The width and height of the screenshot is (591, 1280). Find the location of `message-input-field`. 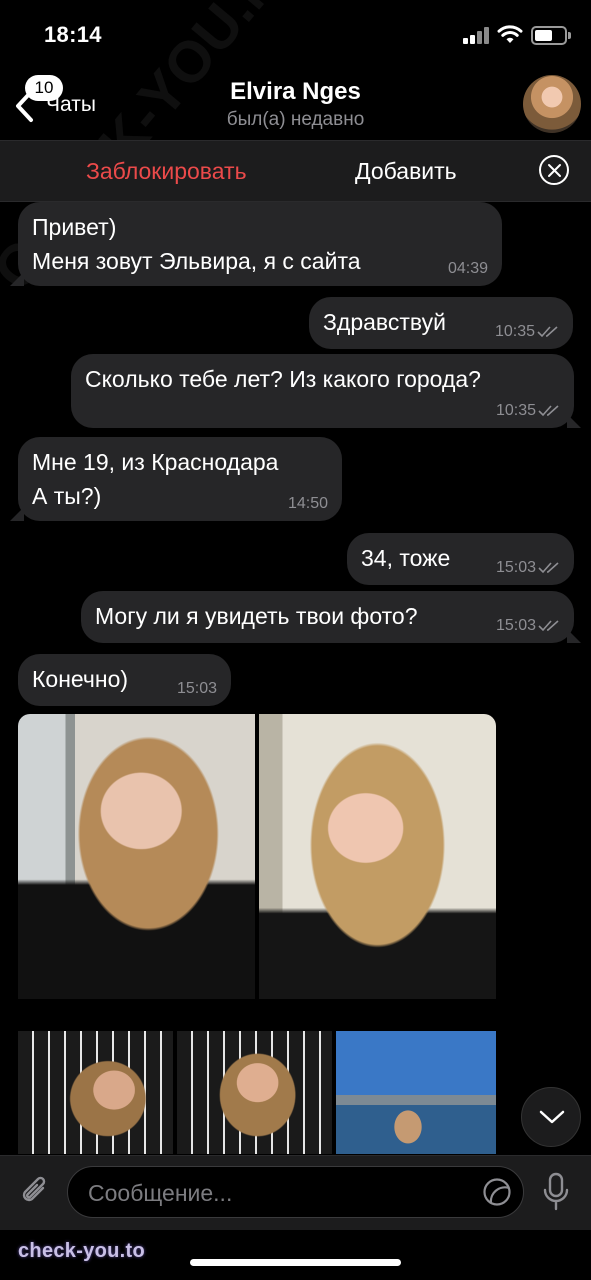

message-input-field is located at coordinates (295, 1192).